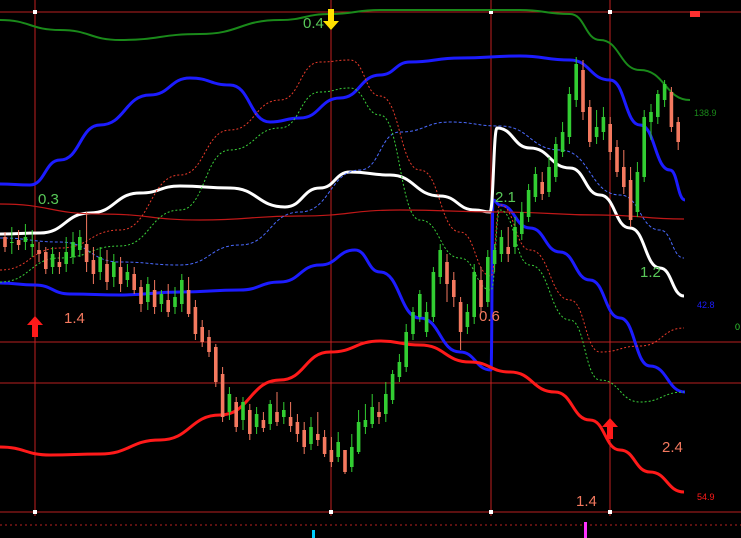 The image size is (741, 538). Describe the element at coordinates (695, 14) in the screenshot. I see `corner-marker` at that location.